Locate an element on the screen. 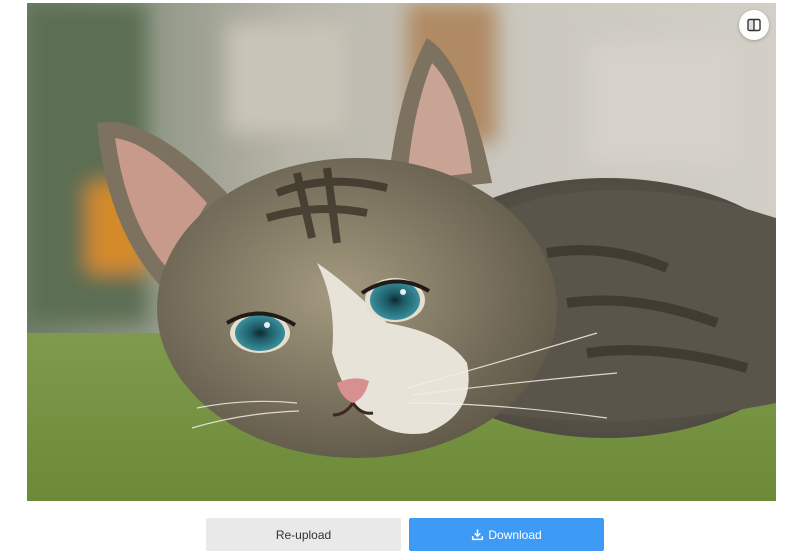 The height and width of the screenshot is (554, 800). reupload-button: Re-upload is located at coordinates (303, 534).